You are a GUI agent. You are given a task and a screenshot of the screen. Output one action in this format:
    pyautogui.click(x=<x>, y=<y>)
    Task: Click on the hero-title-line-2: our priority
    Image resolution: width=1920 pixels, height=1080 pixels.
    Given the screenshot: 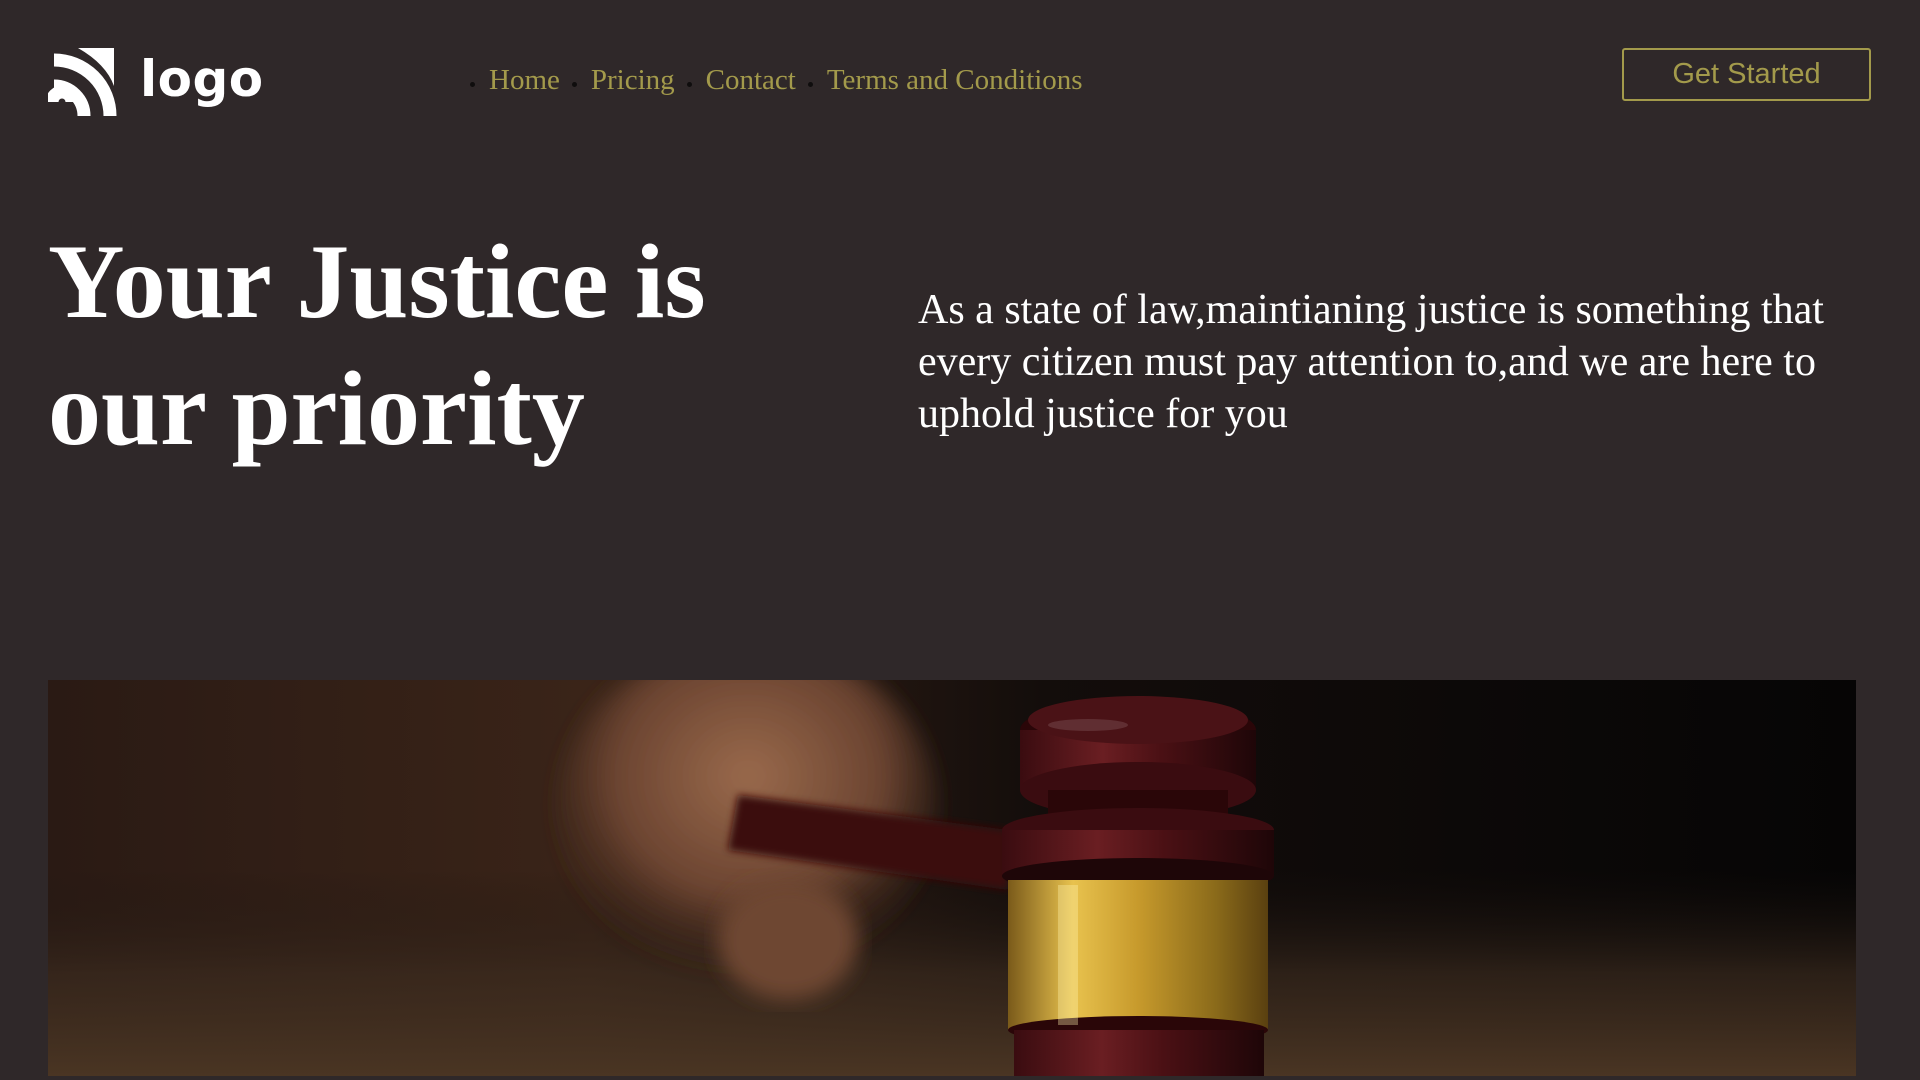 What is the action you would take?
    pyautogui.click(x=316, y=408)
    